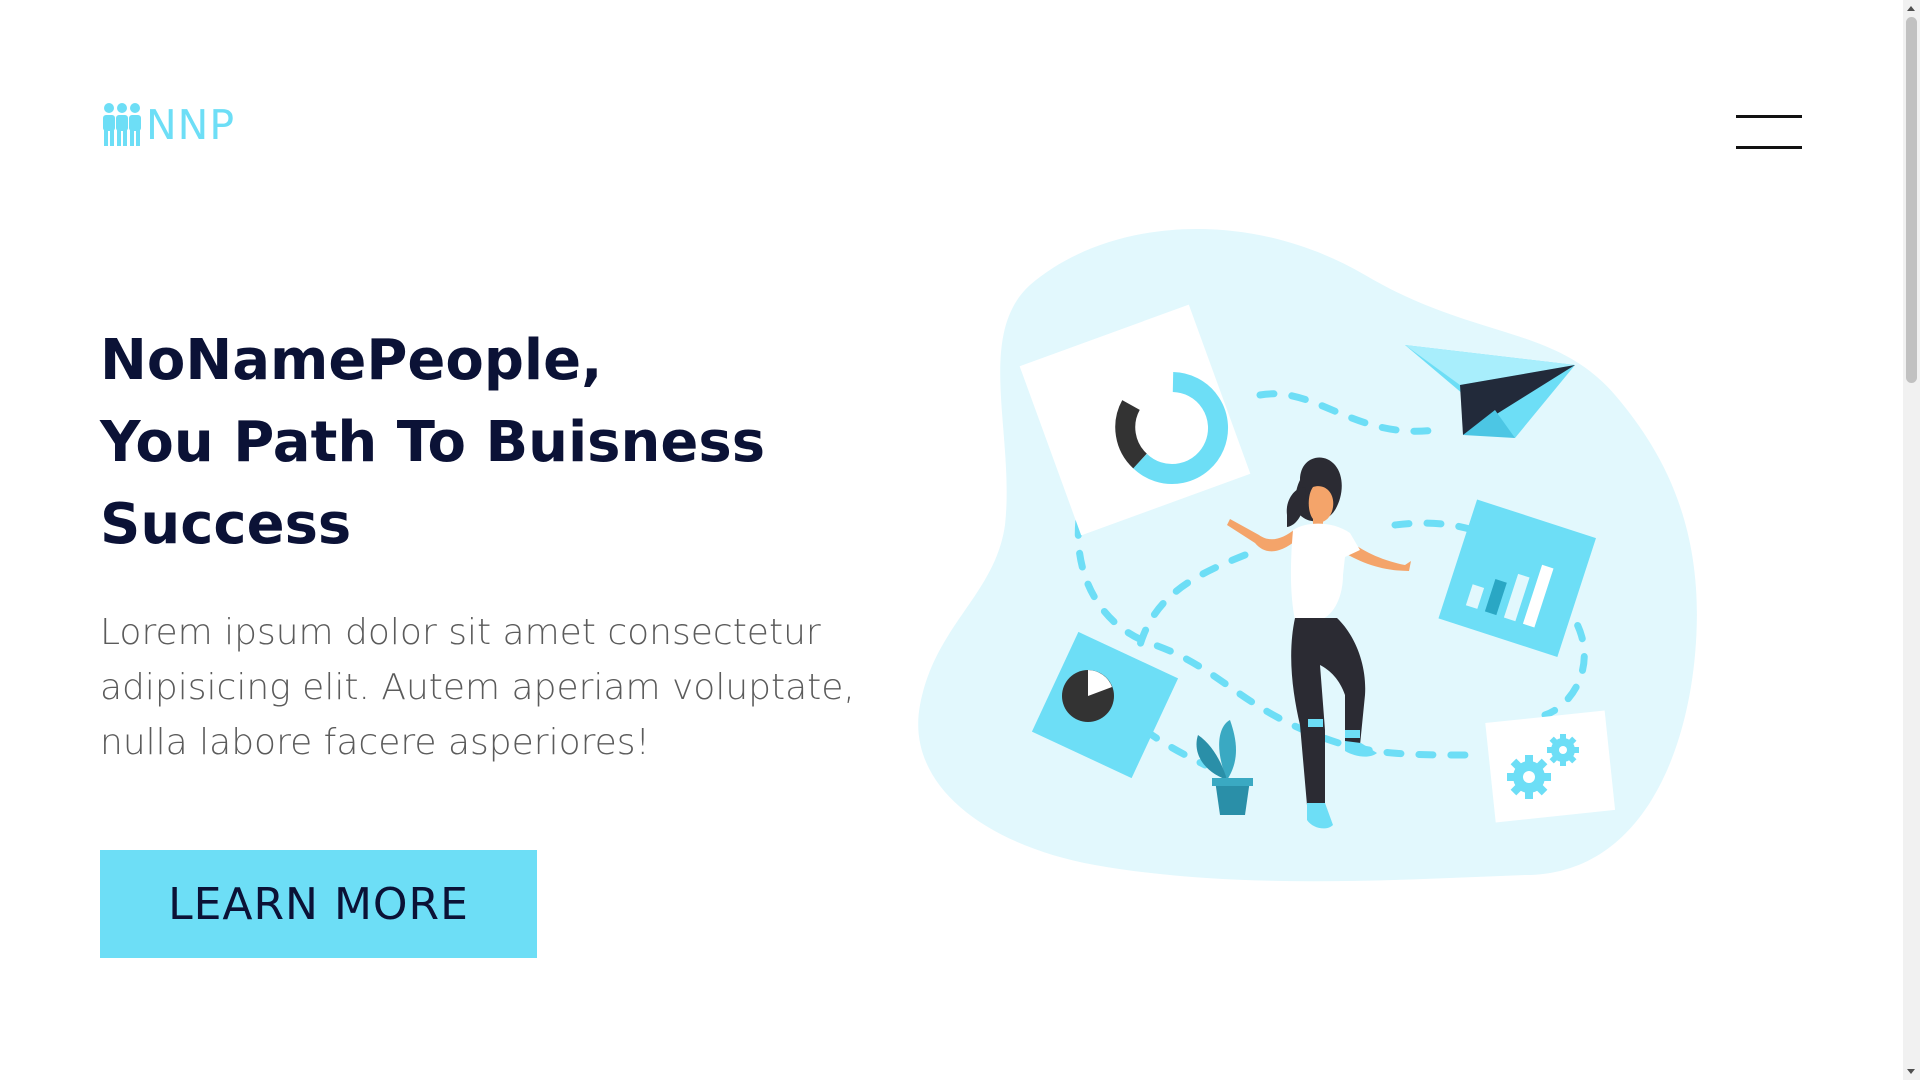 The image size is (1920, 1080). I want to click on scrollbar-thumb, so click(1911, 200).